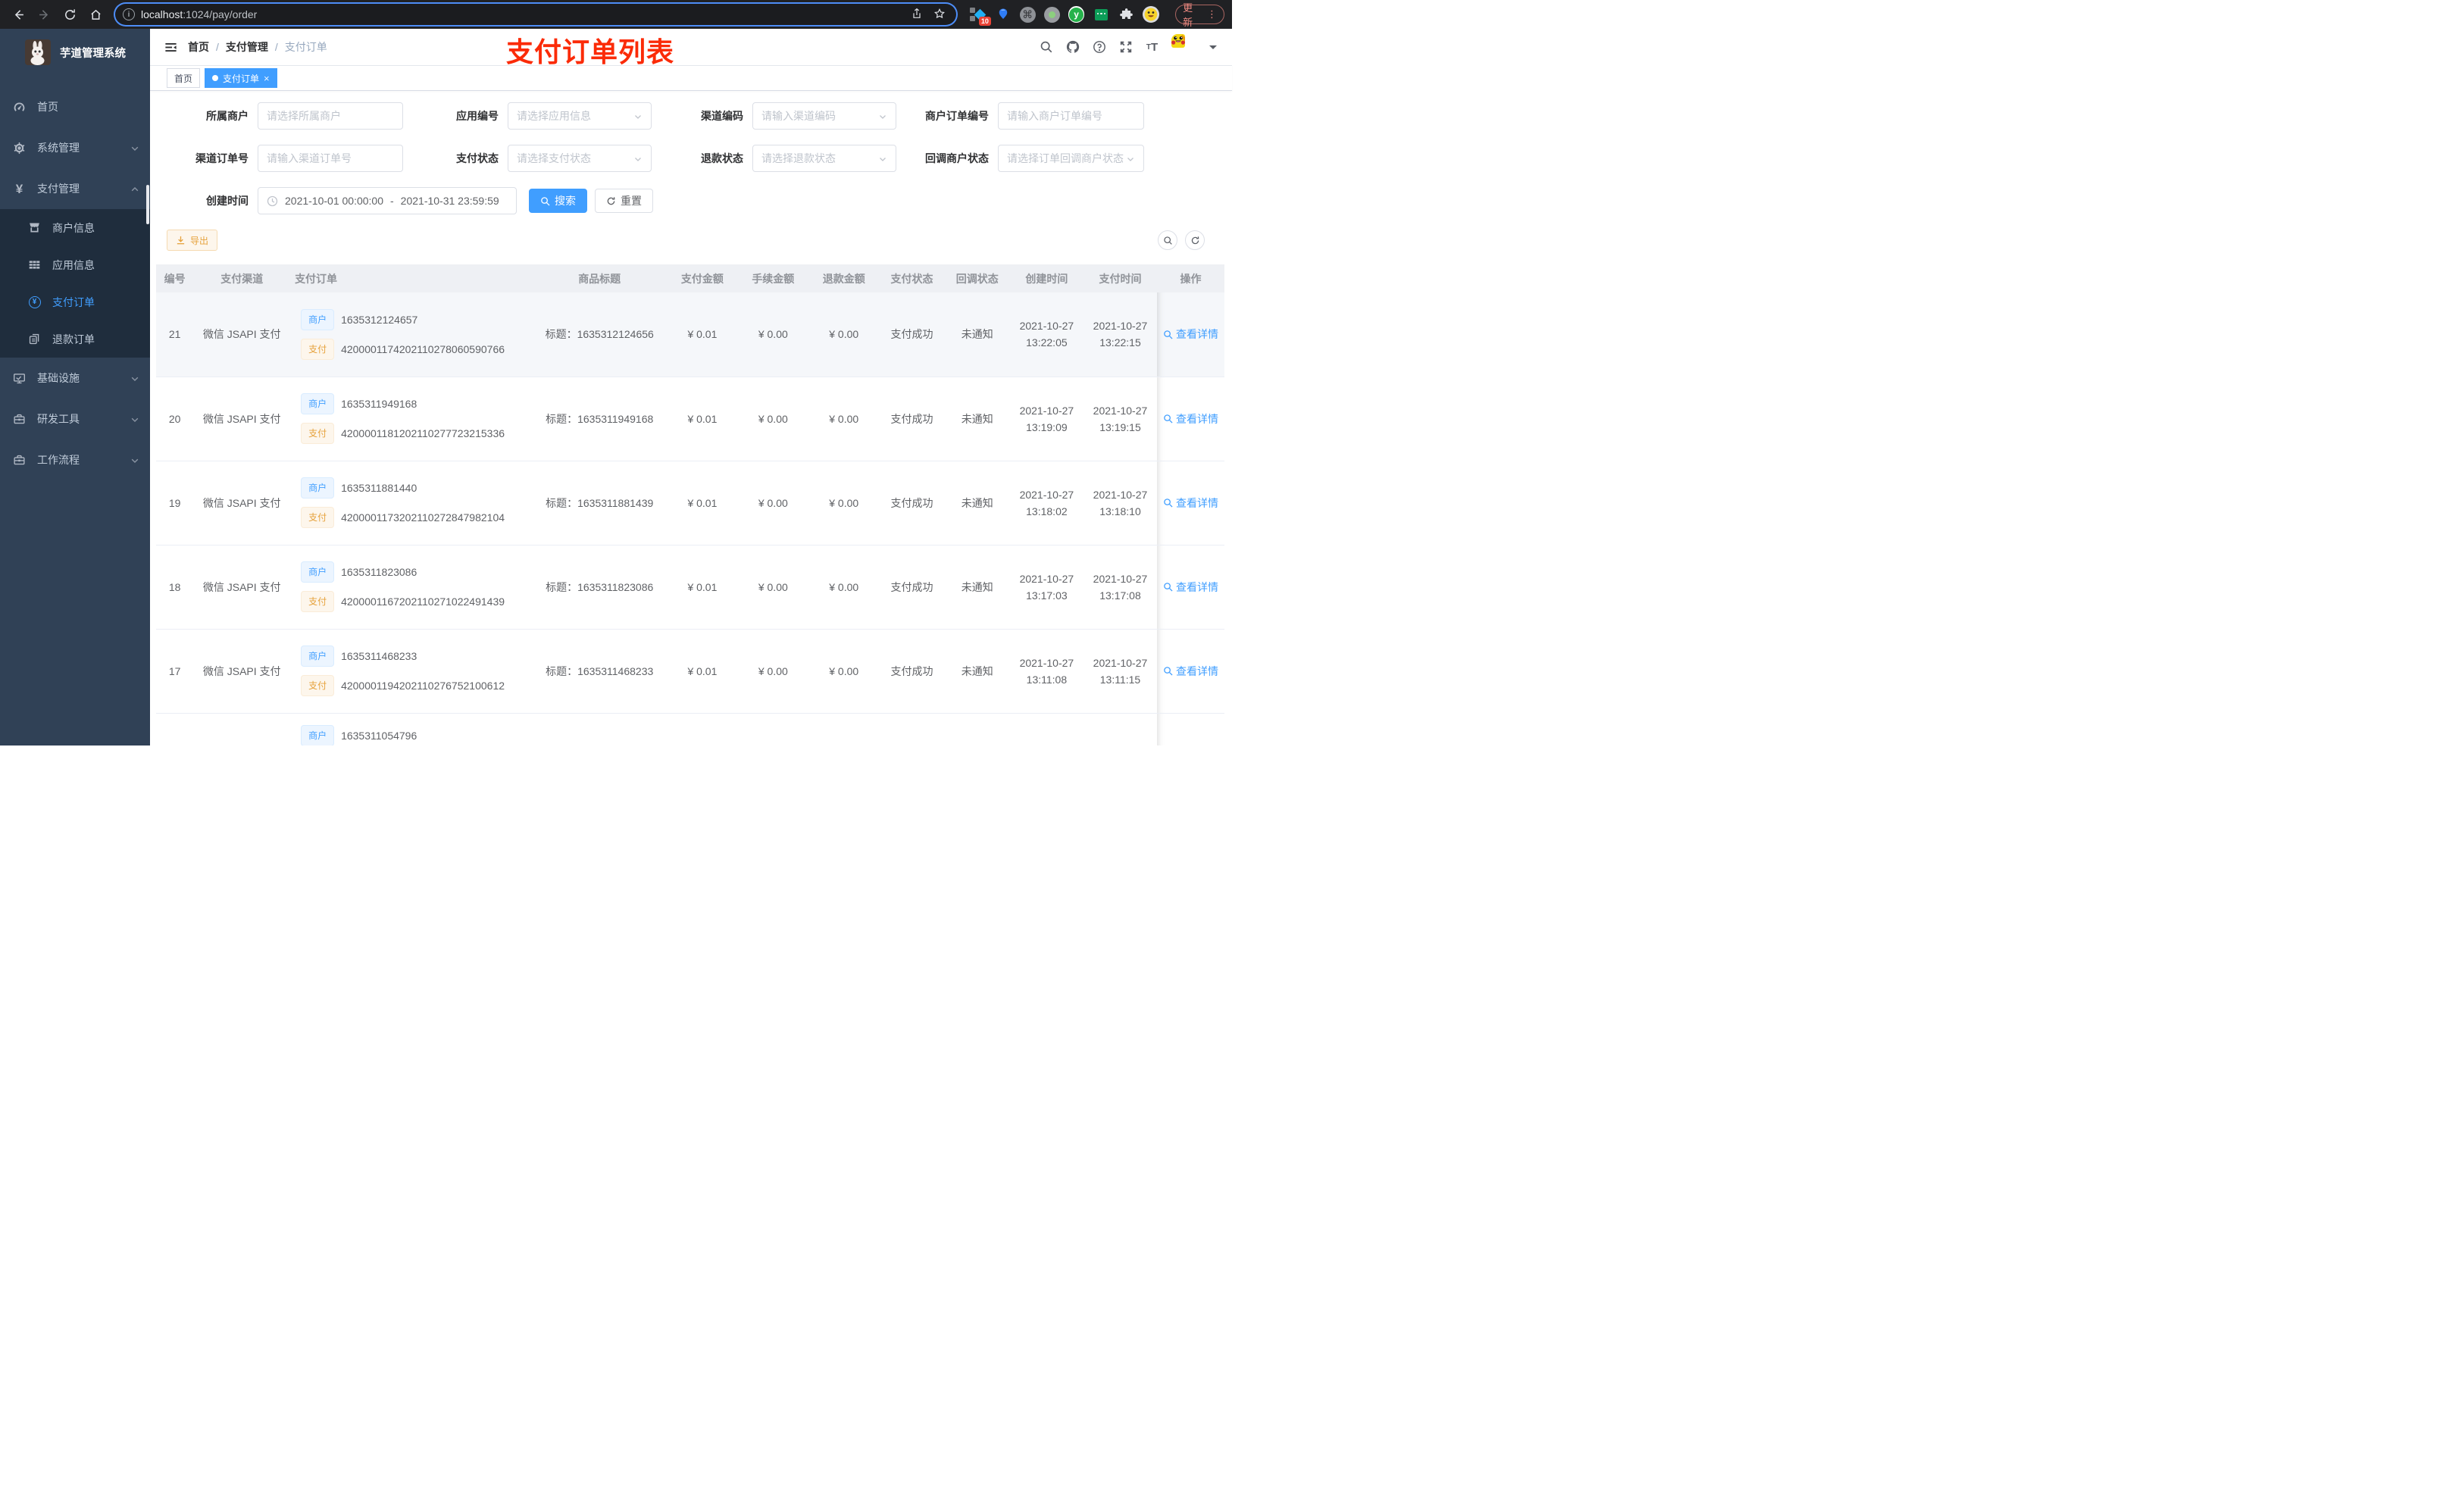 This screenshot has width=2464, height=1491. Describe the element at coordinates (1167, 240) in the screenshot. I see `toggle-search-button` at that location.